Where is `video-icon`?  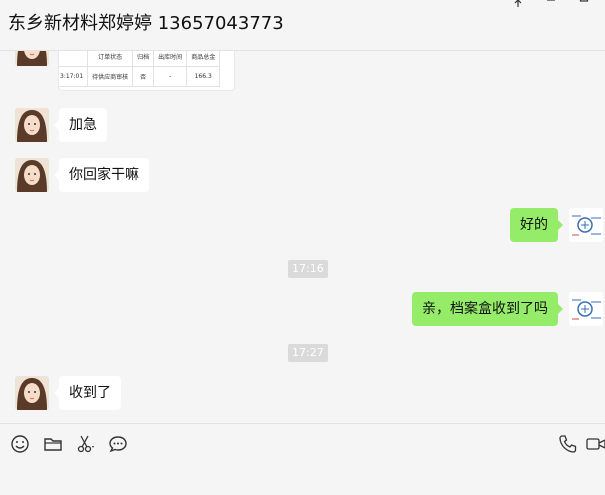
video-icon is located at coordinates (595, 444).